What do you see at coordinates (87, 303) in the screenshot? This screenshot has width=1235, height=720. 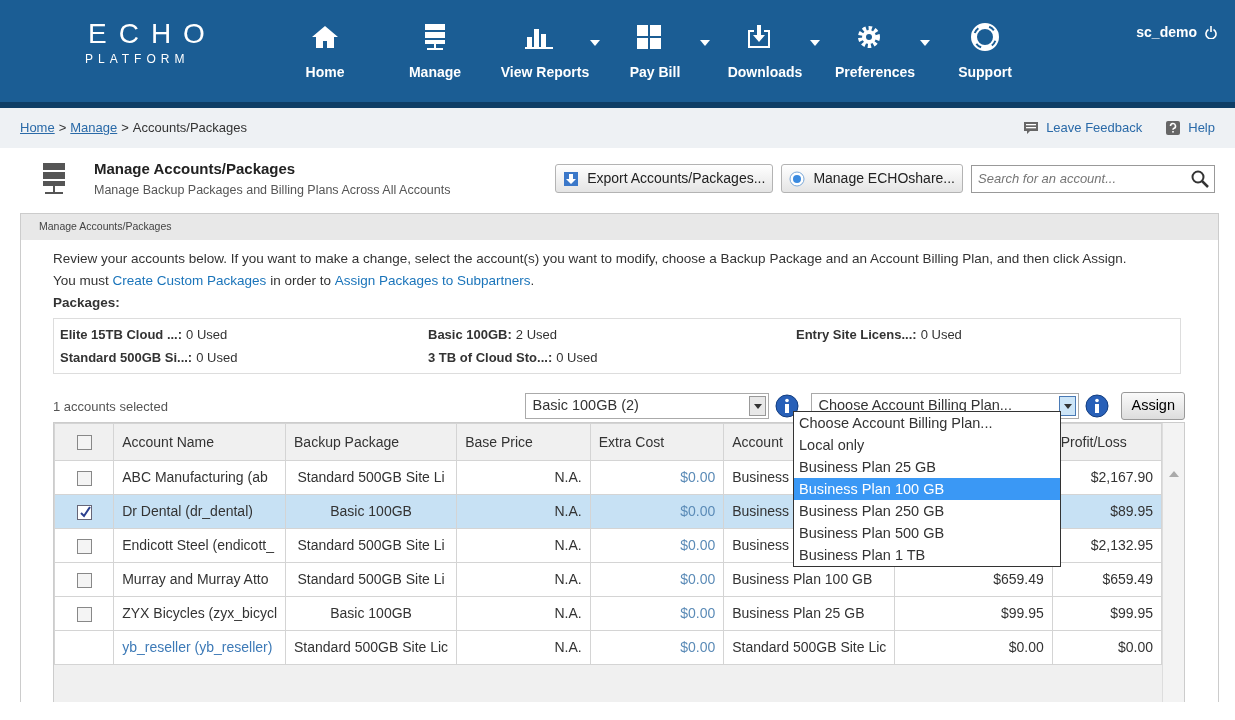 I see `packages-label: Packages:` at bounding box center [87, 303].